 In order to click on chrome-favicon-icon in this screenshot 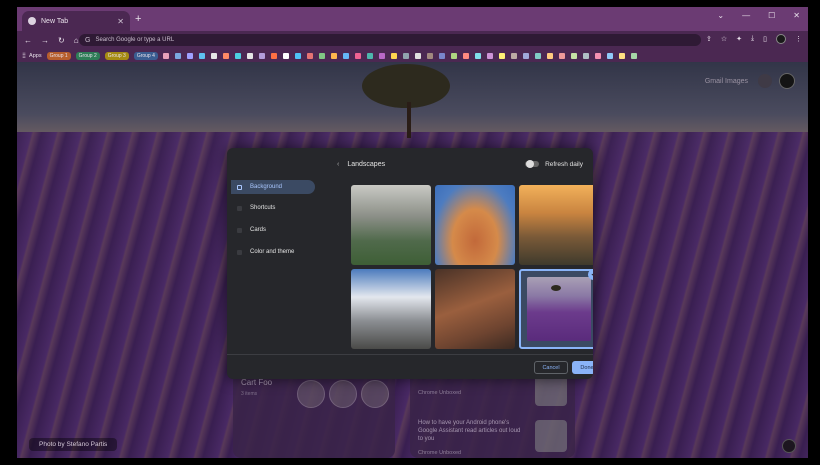, I will do `click(32, 21)`.